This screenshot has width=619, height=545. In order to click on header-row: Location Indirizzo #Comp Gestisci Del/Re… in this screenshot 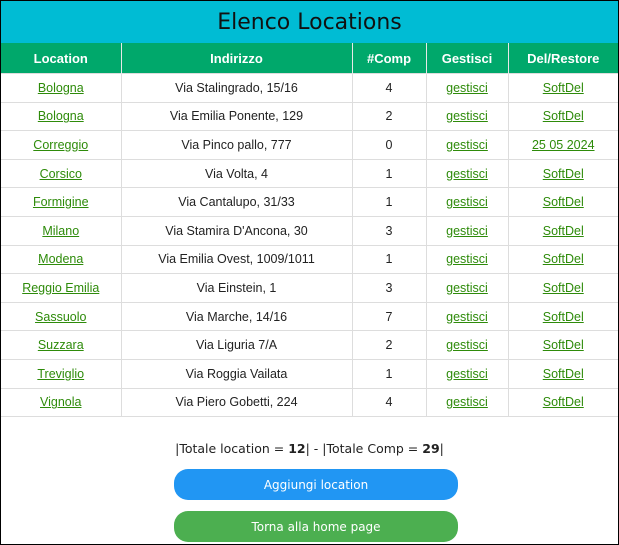, I will do `click(309, 58)`.